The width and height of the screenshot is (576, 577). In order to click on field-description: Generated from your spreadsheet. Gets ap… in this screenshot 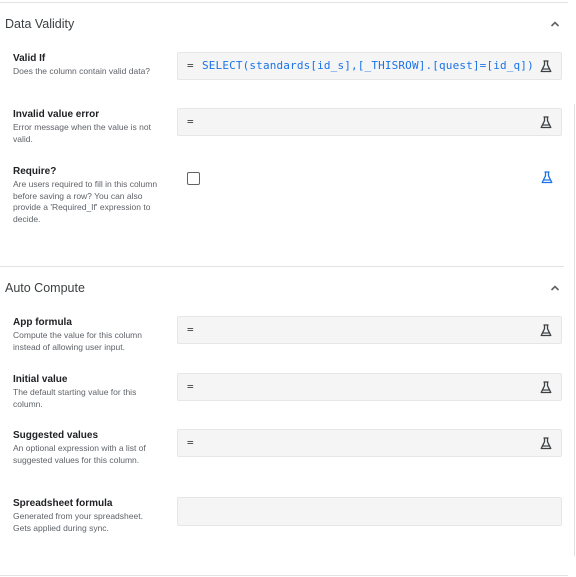, I will do `click(78, 522)`.